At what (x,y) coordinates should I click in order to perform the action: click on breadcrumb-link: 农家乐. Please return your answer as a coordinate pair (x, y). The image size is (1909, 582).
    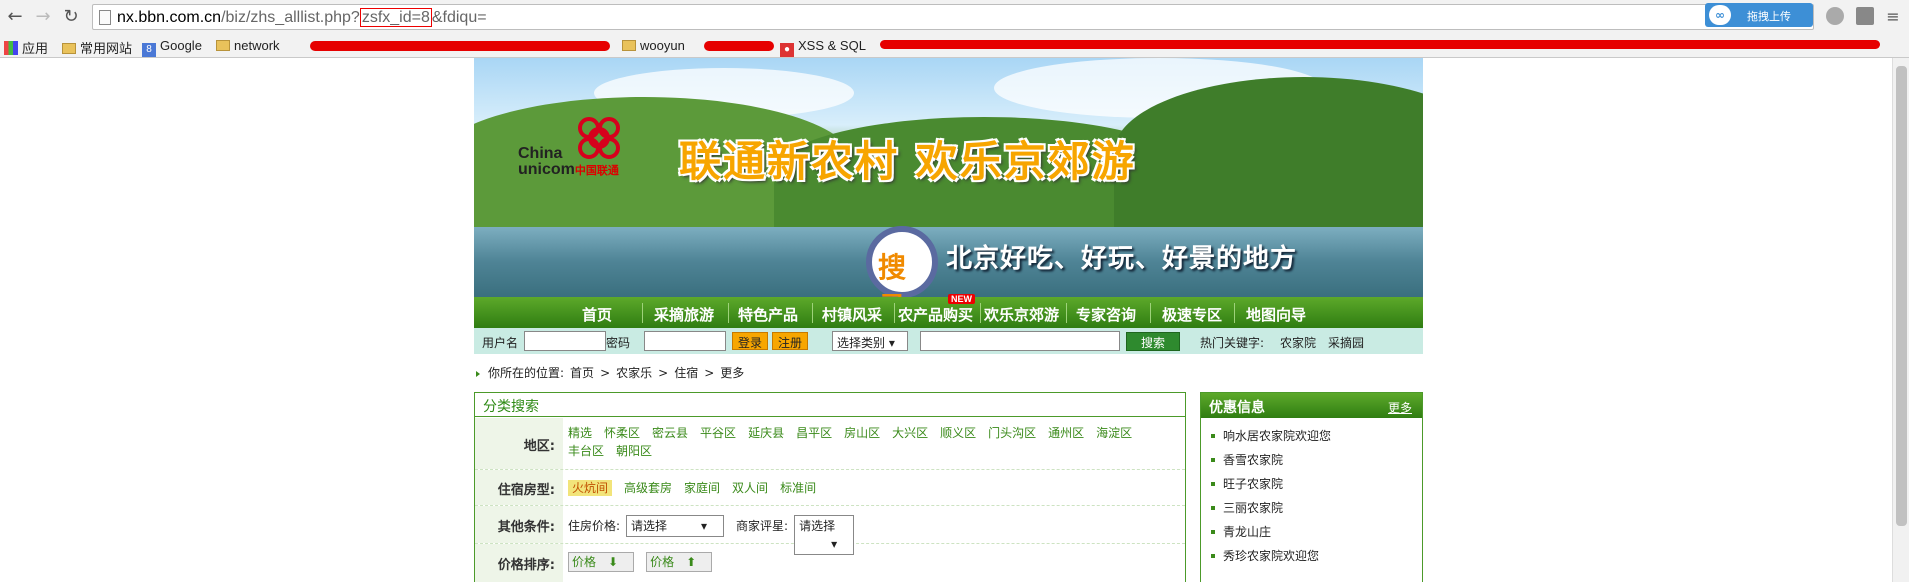
    Looking at the image, I should click on (634, 373).